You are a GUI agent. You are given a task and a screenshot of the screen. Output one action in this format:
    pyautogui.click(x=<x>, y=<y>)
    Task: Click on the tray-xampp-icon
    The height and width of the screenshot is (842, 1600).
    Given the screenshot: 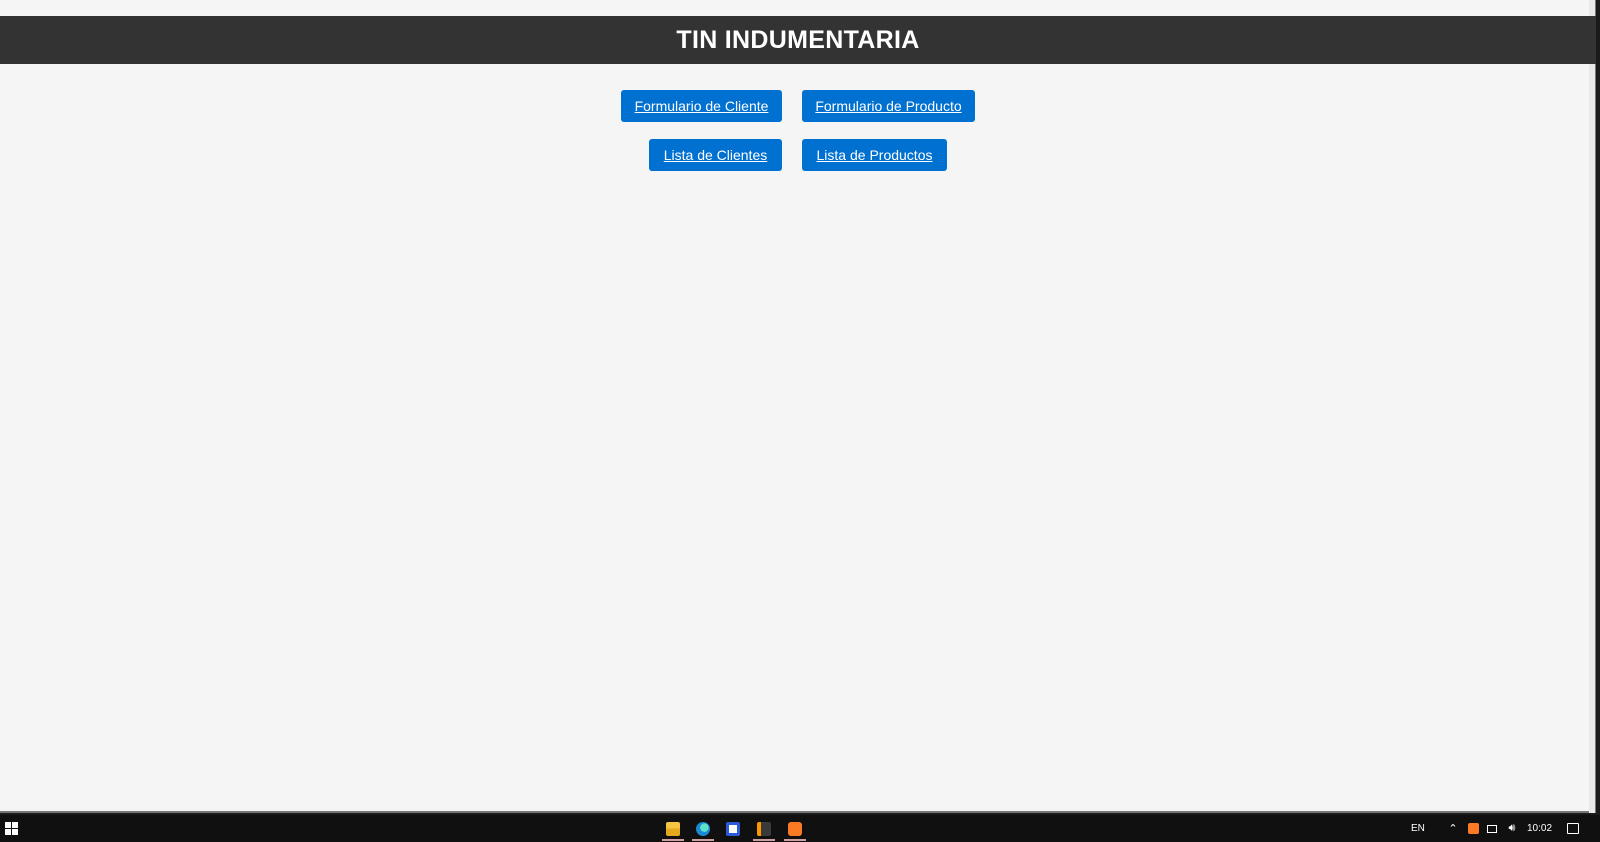 What is the action you would take?
    pyautogui.click(x=1473, y=828)
    